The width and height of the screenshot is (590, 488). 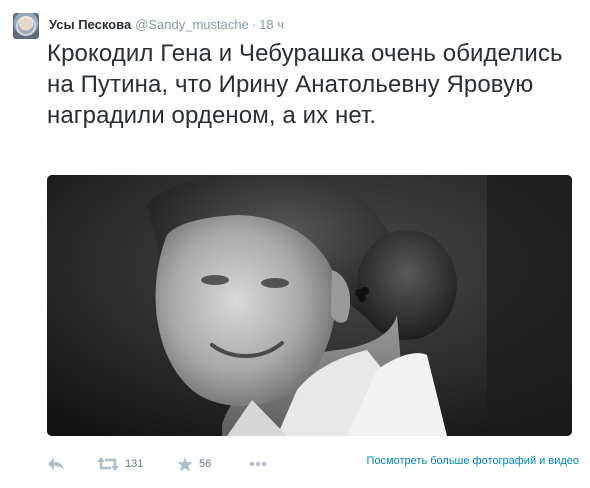 I want to click on reply-button, so click(x=56, y=464).